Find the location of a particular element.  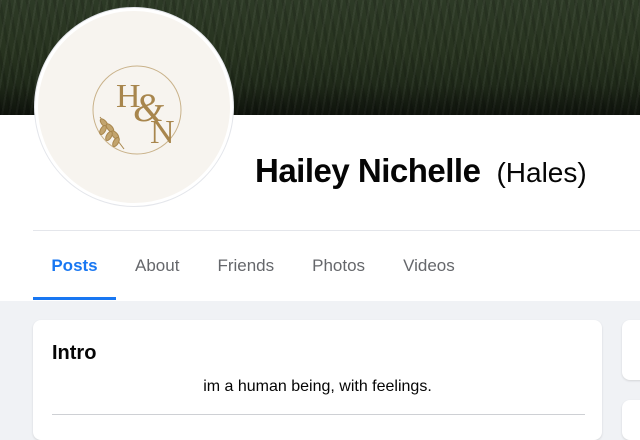

tab-posts: Posts is located at coordinates (74, 270).